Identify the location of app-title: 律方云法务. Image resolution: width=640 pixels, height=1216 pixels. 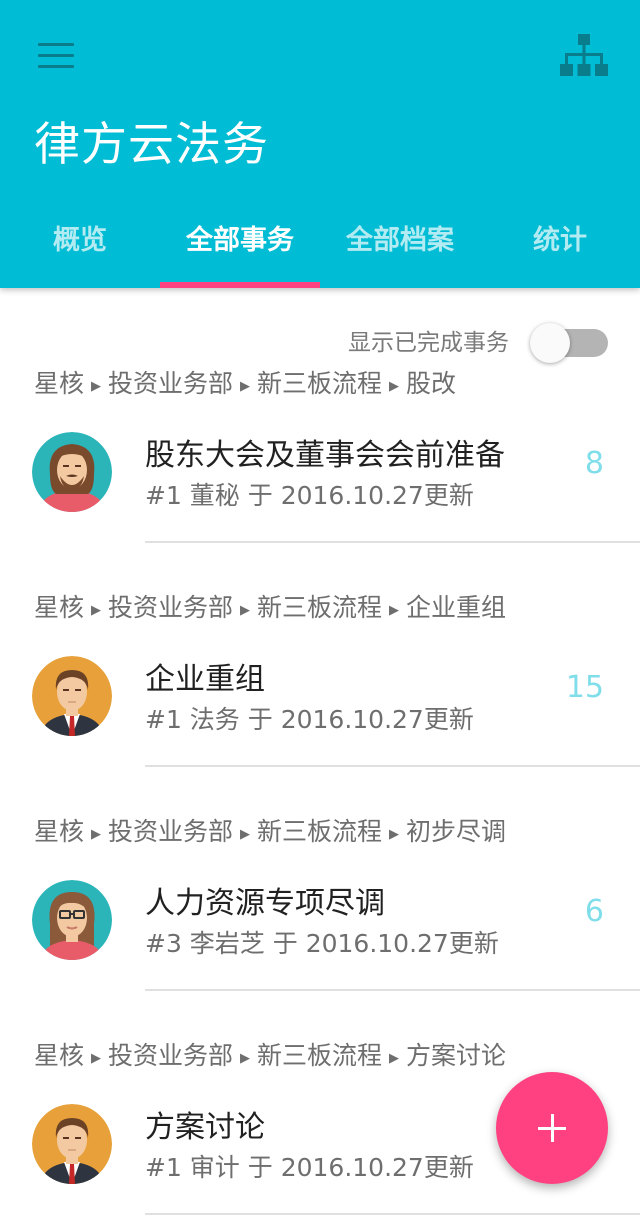
(151, 144).